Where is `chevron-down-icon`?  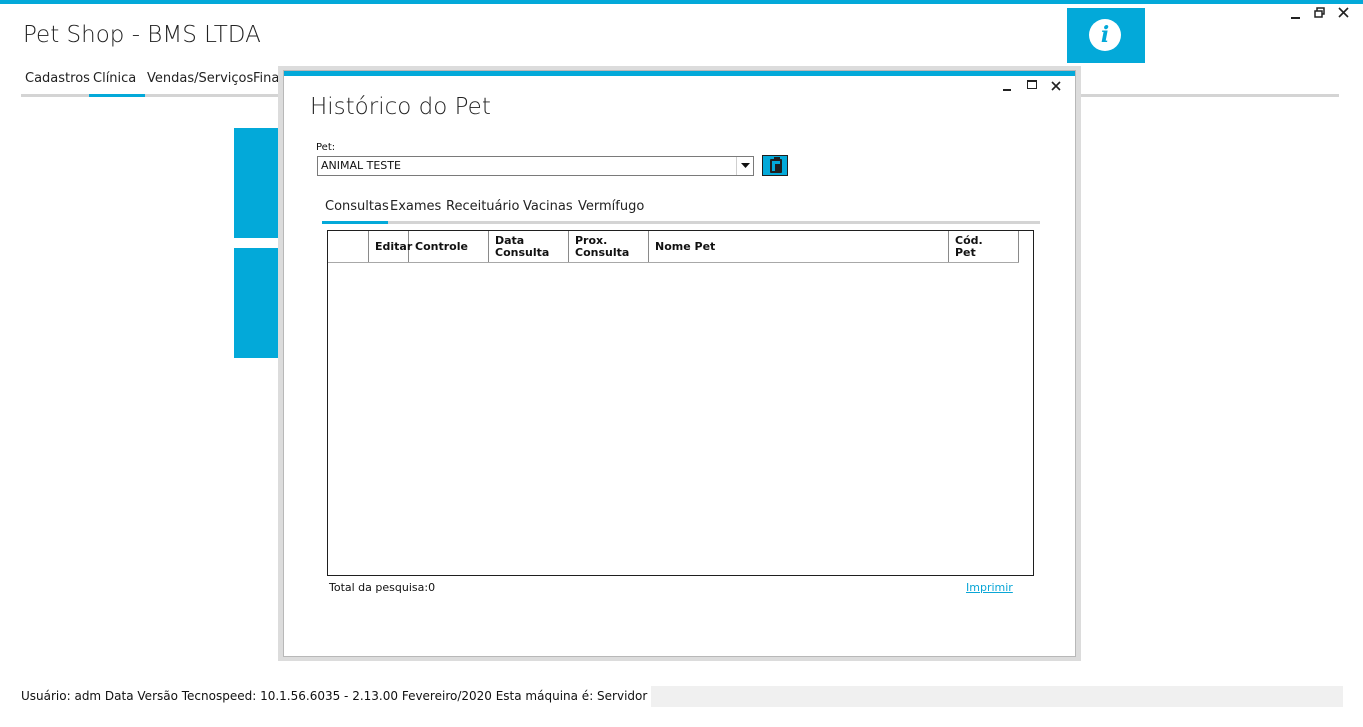 chevron-down-icon is located at coordinates (744, 166).